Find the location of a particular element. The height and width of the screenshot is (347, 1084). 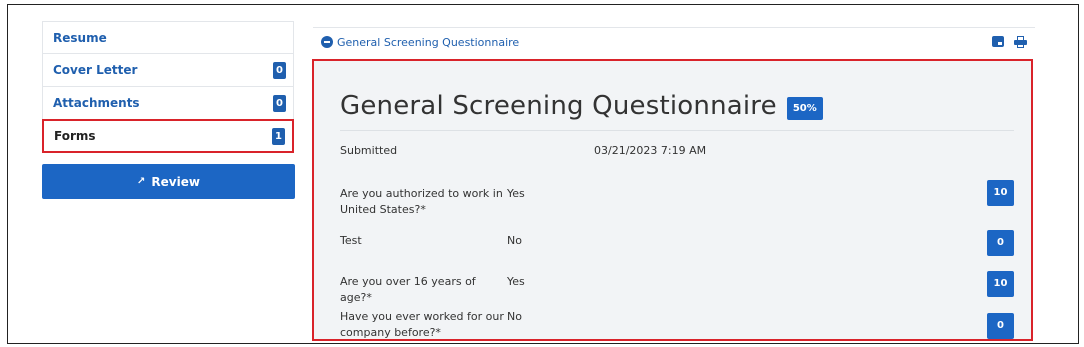

sidebar-item-label: Resume is located at coordinates (80, 37).